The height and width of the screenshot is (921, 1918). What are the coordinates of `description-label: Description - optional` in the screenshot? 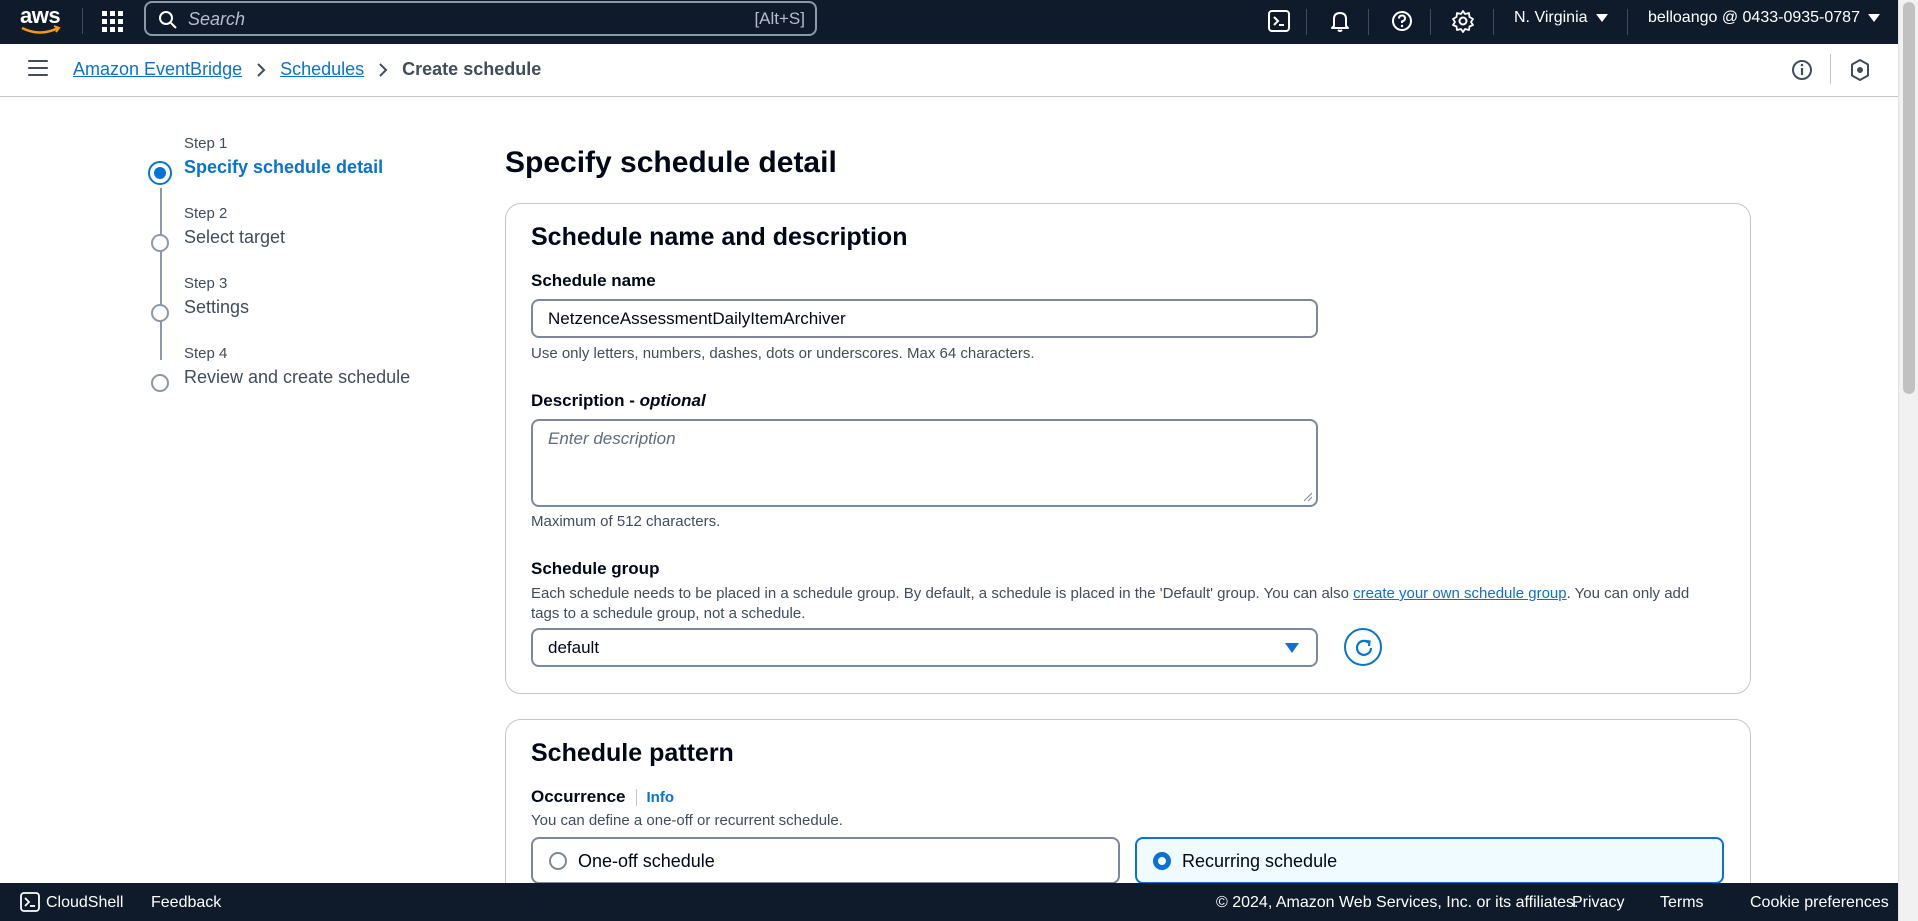 It's located at (618, 401).